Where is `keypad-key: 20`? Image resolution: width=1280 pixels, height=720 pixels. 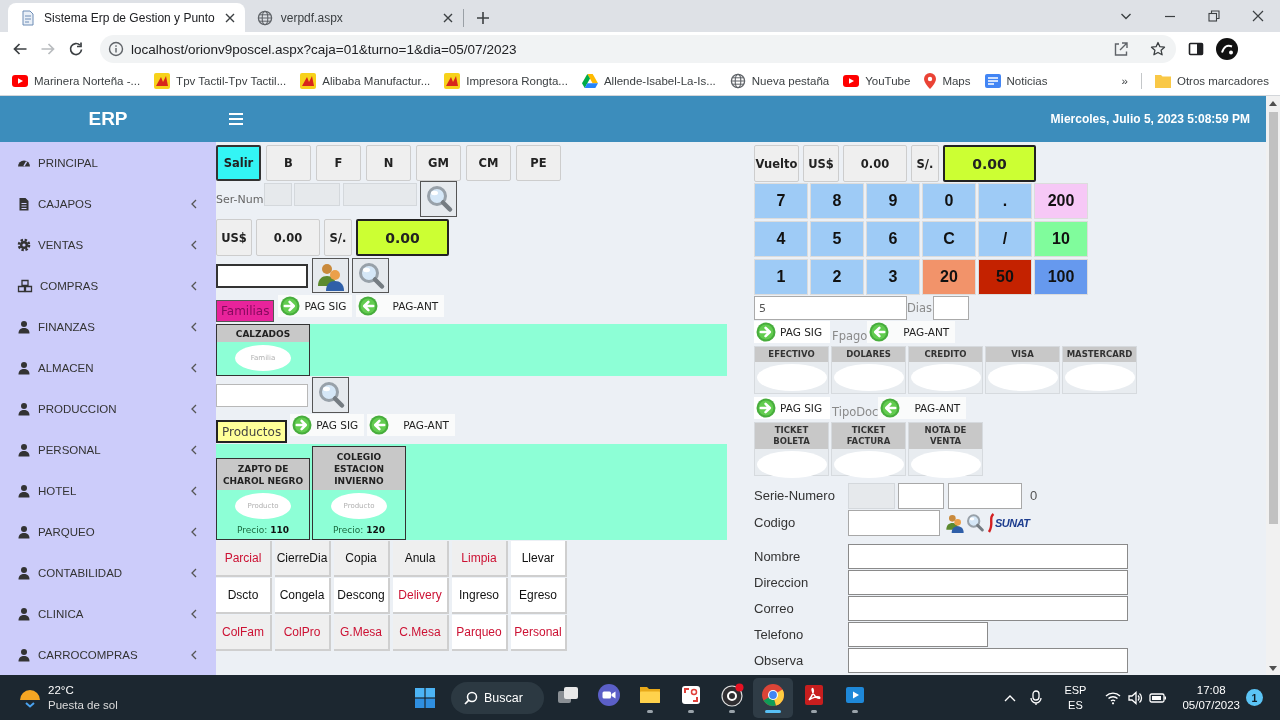 keypad-key: 20 is located at coordinates (949, 277).